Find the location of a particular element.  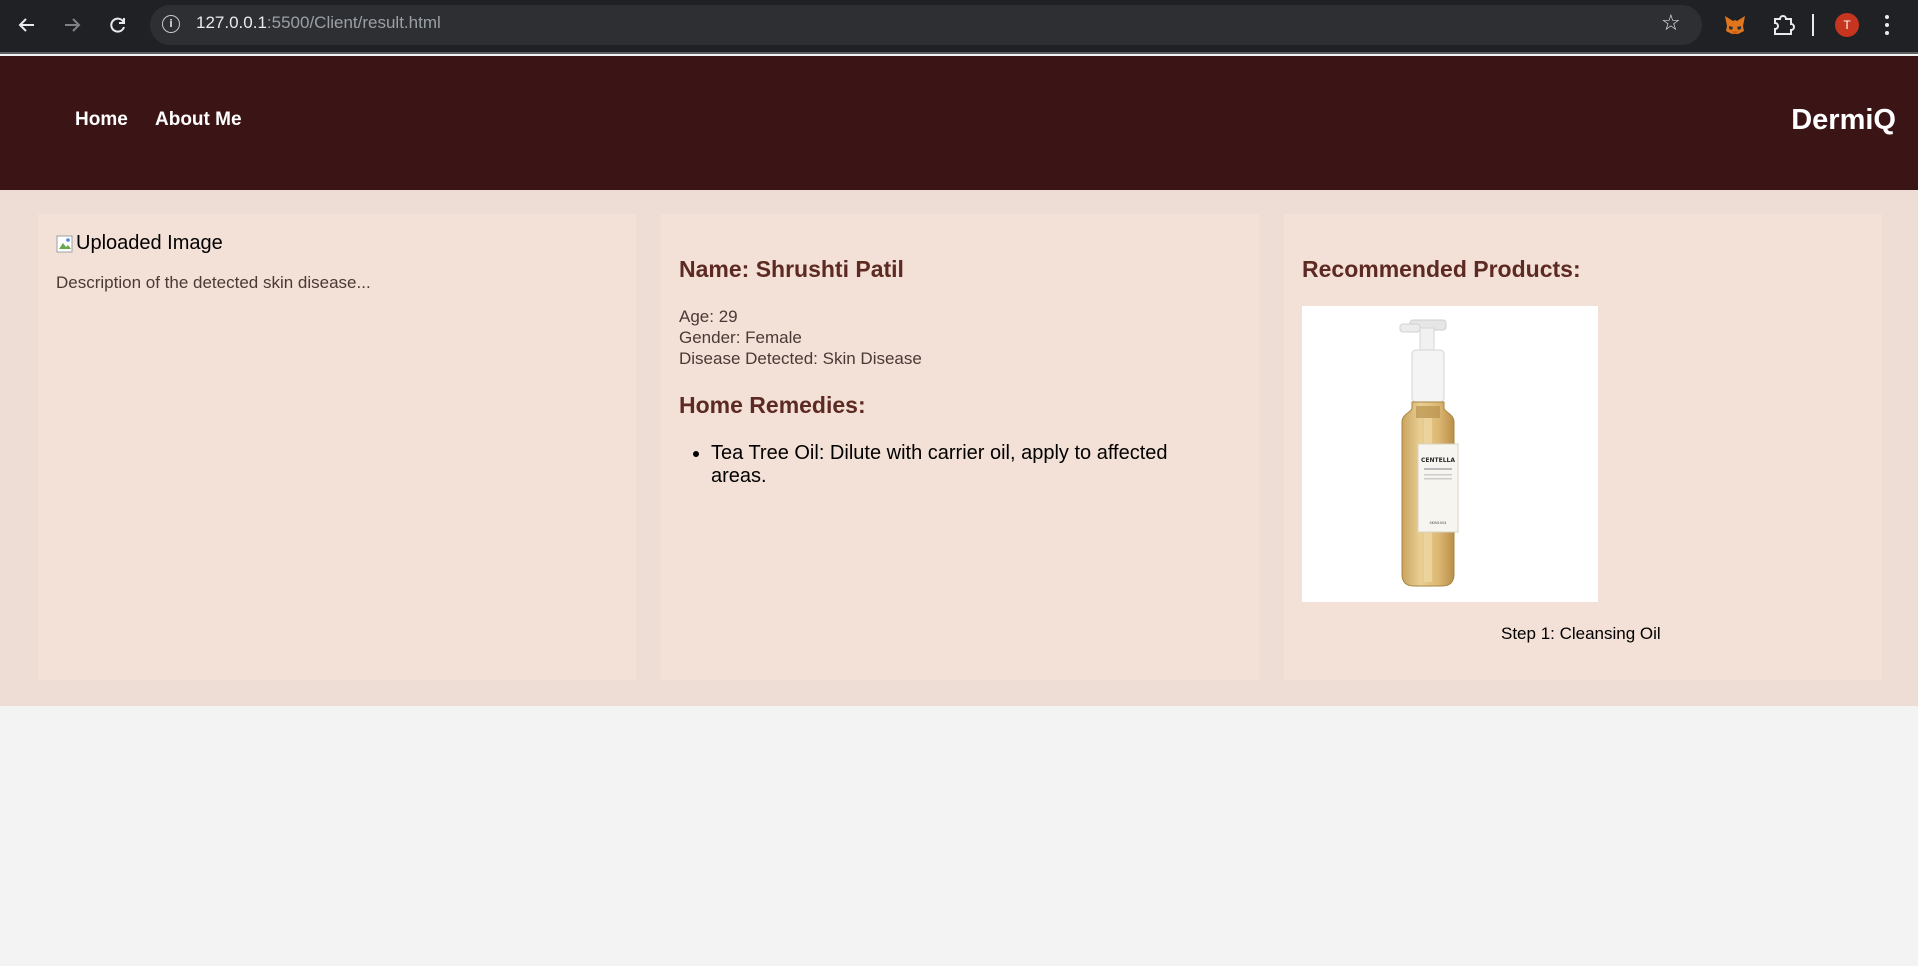

broken-image-icon is located at coordinates (64, 243).